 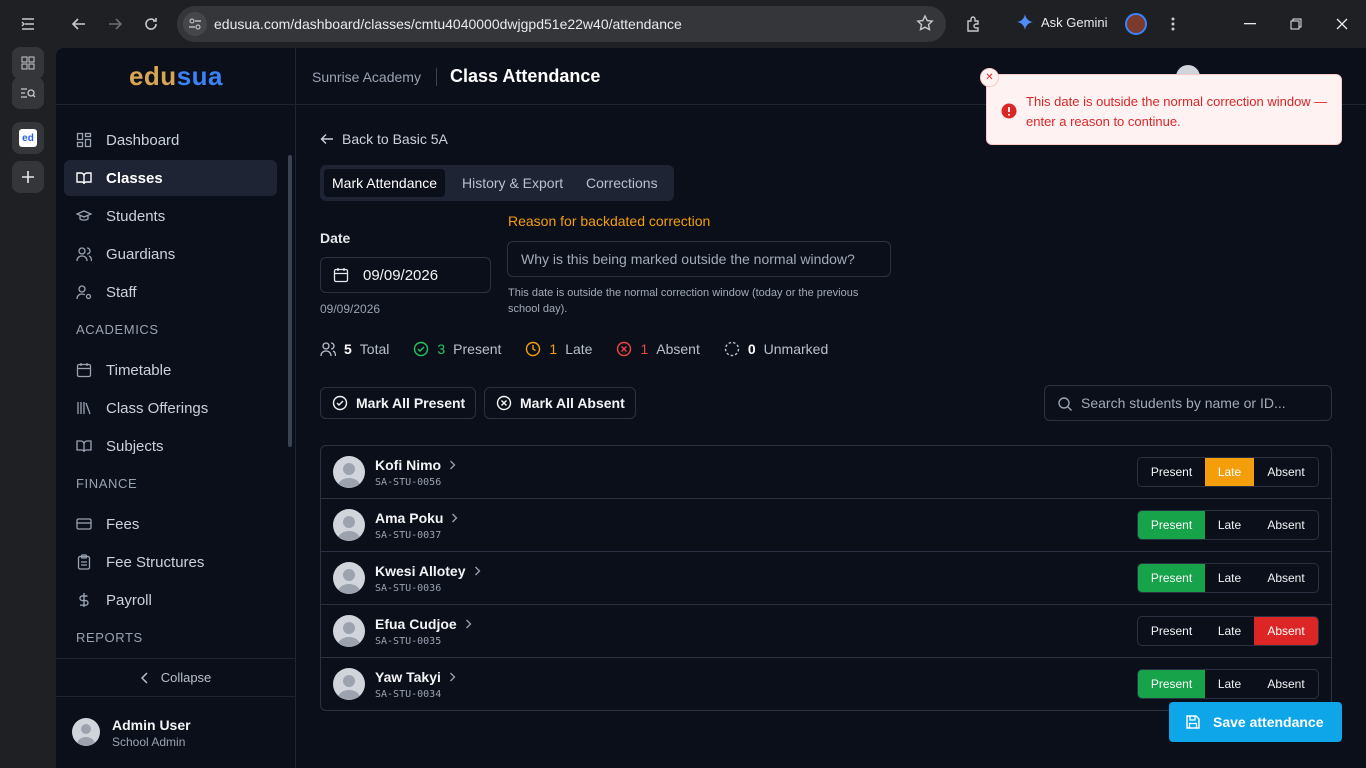 I want to click on back-link-label: Back to Basic 5A, so click(x=395, y=139).